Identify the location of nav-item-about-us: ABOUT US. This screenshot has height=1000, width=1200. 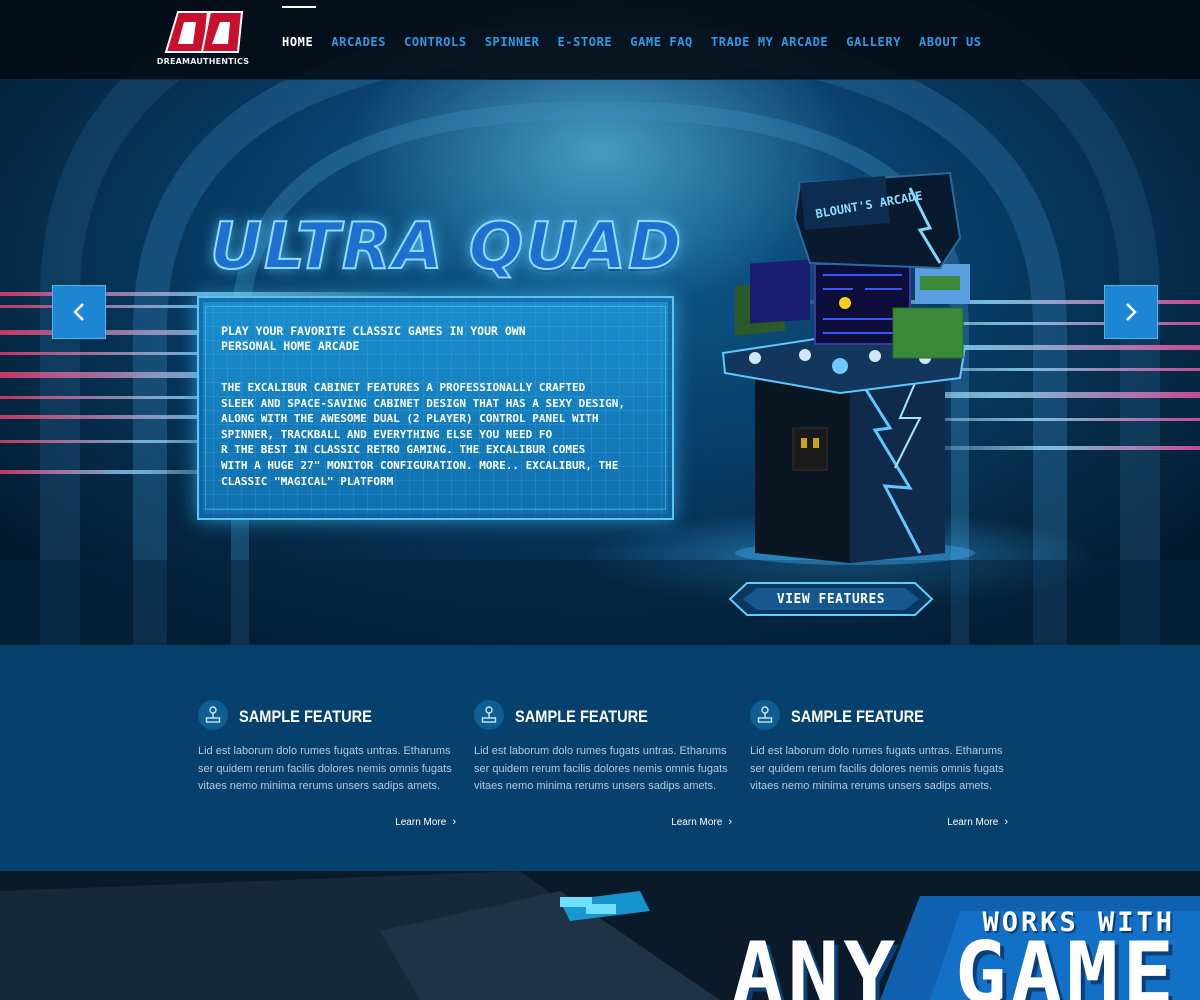
(950, 40).